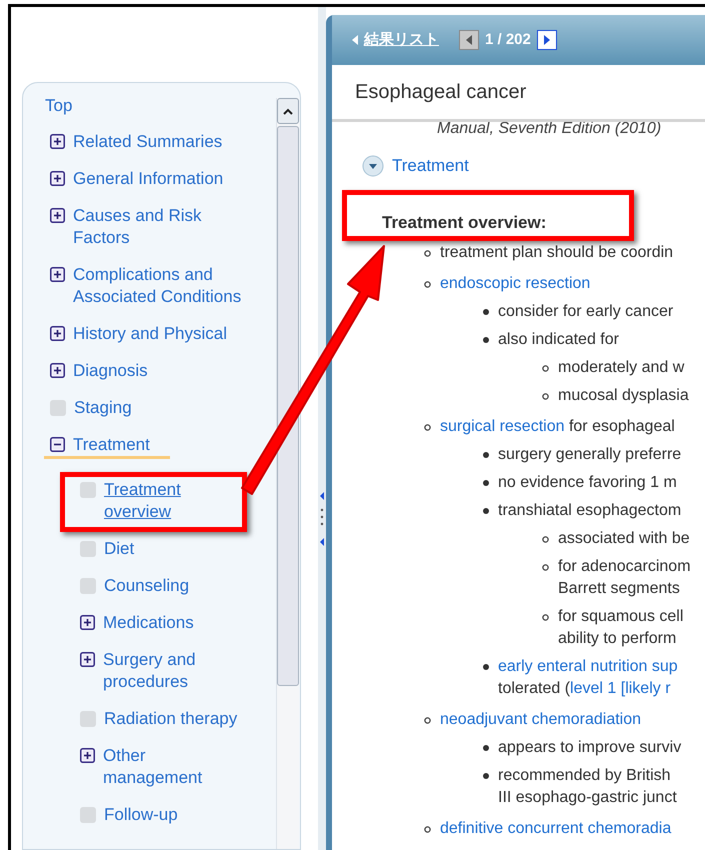 This screenshot has width=705, height=850. Describe the element at coordinates (586, 312) in the screenshot. I see `outline-text: consider for early cancer` at that location.